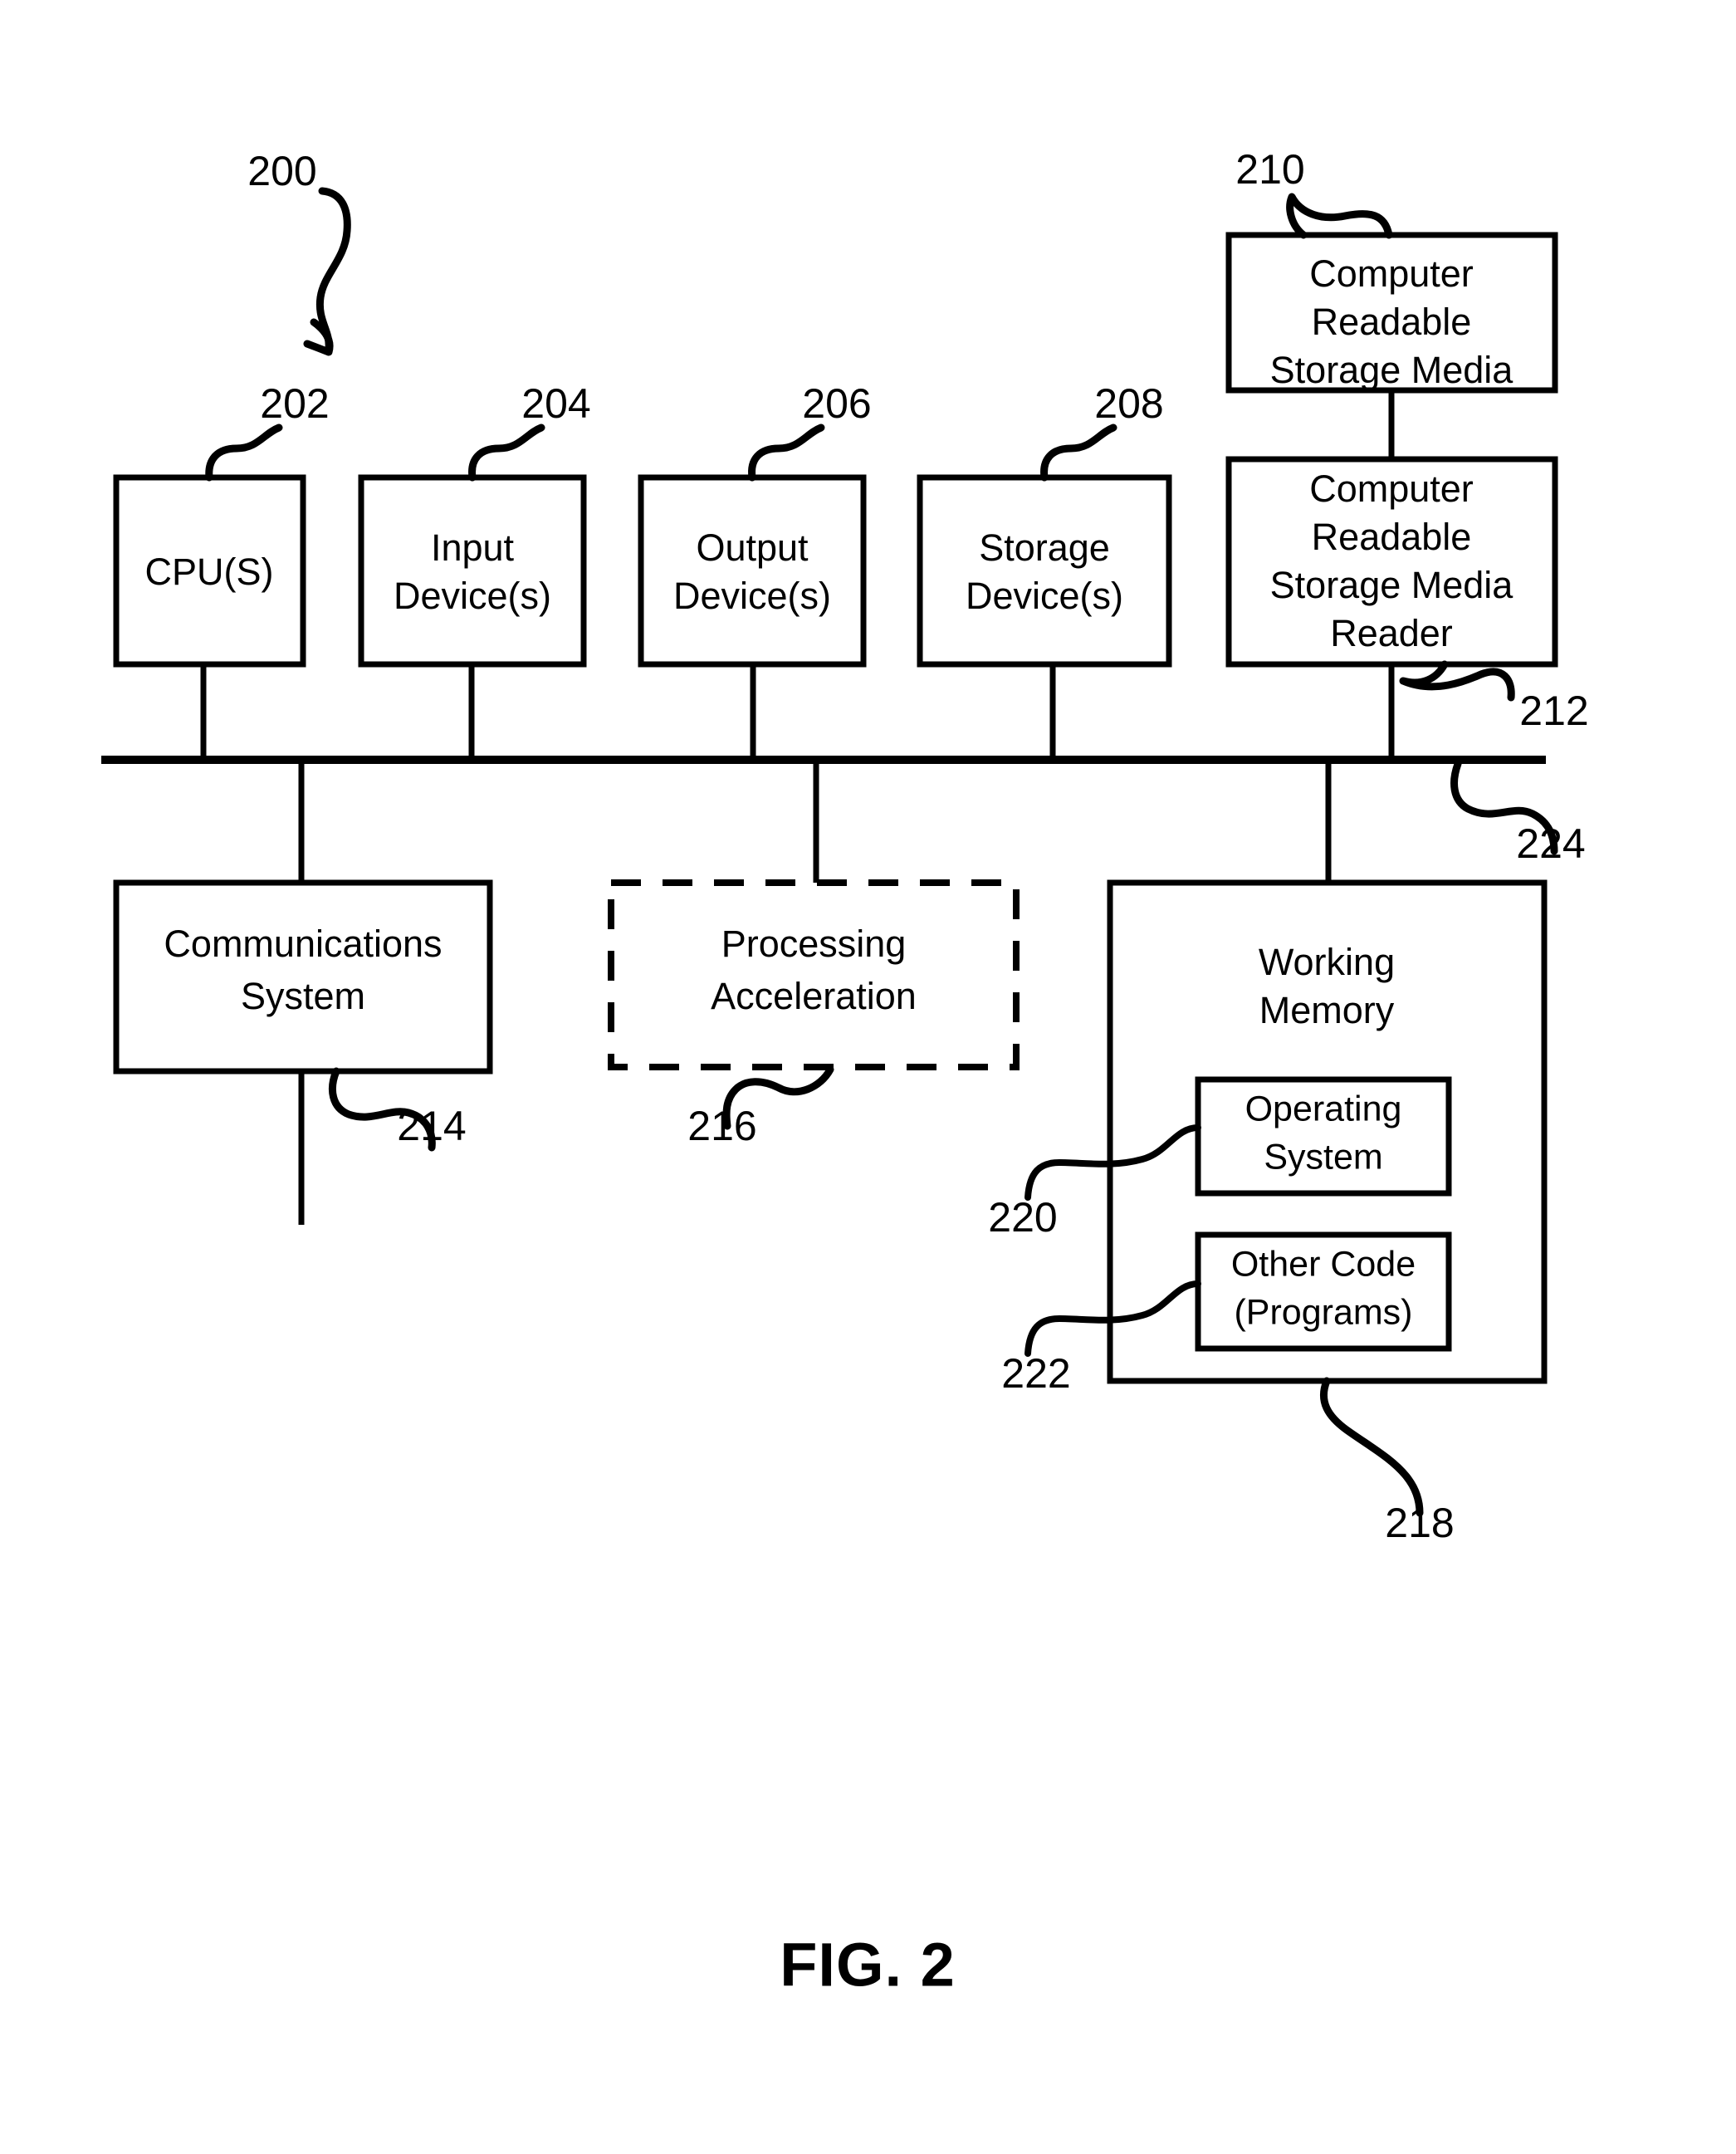  Describe the element at coordinates (472, 571) in the screenshot. I see `box-input-devices` at that location.